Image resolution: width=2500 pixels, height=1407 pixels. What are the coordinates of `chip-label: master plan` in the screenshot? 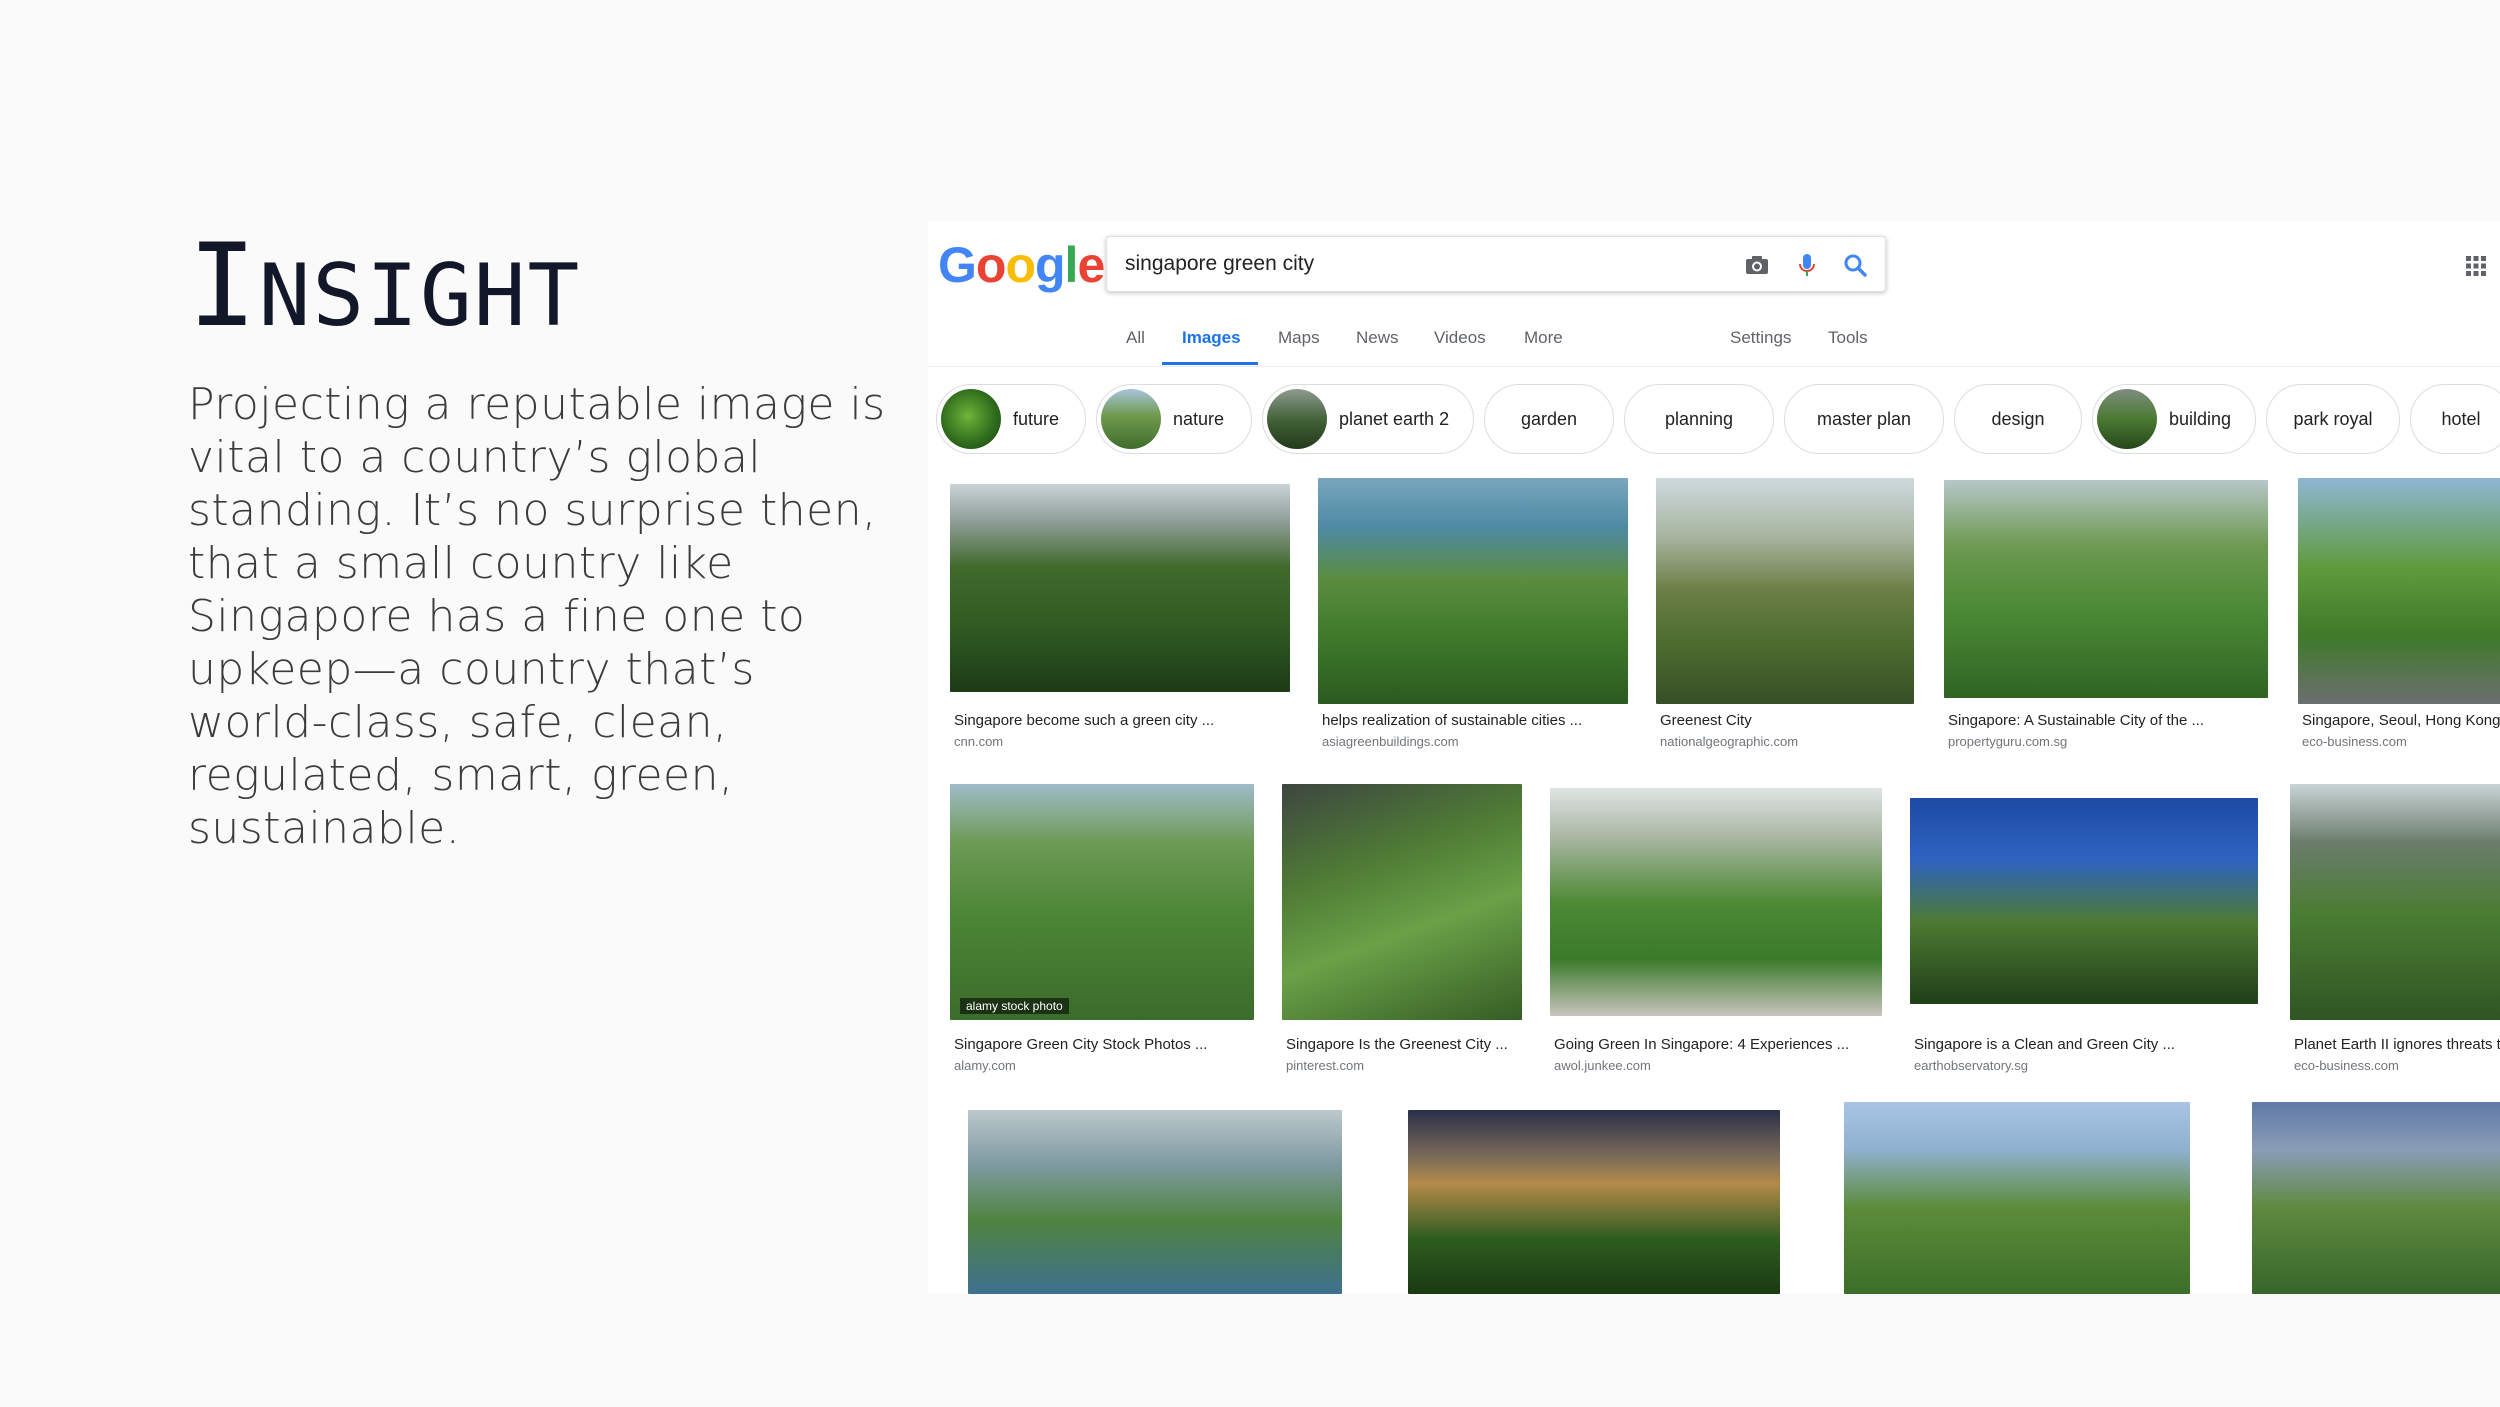 It's located at (1864, 418).